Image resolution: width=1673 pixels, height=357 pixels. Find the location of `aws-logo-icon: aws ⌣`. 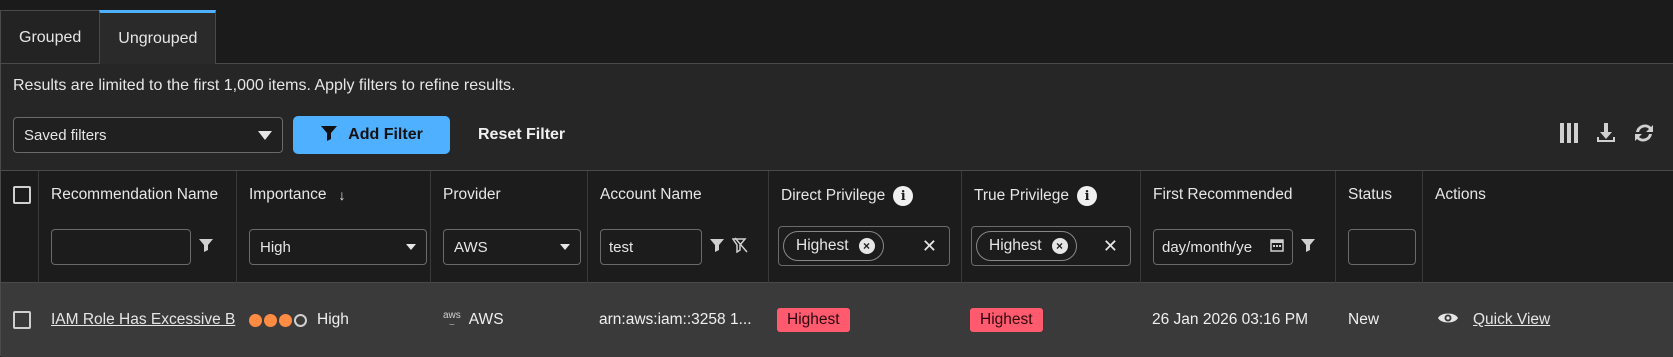

aws-logo-icon: aws ⌣ is located at coordinates (452, 320).